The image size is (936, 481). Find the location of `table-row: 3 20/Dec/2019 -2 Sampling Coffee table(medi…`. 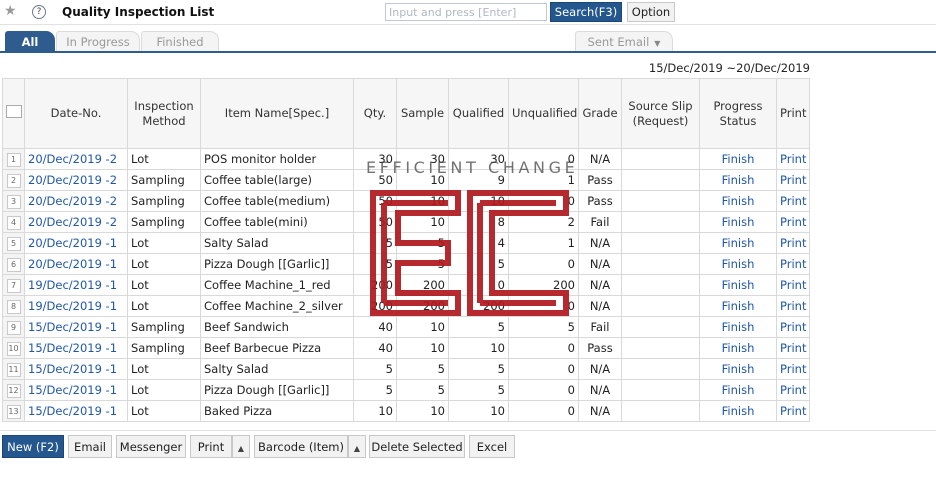

table-row: 3 20/Dec/2019 -2 Sampling Coffee table(medi… is located at coordinates (406, 201).